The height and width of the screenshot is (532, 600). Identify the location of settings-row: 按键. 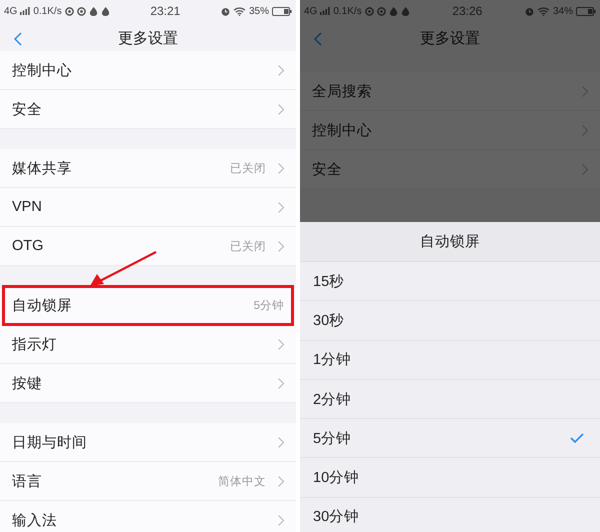
(148, 383).